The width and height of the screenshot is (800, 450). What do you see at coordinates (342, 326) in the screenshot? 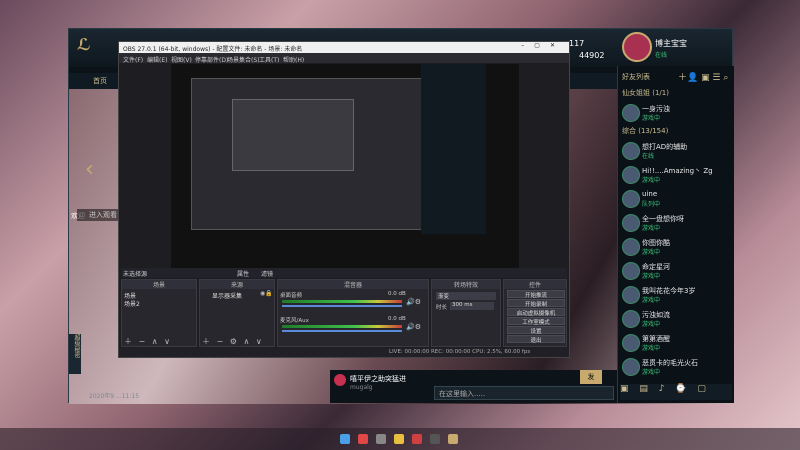
I see `mic-meter` at bounding box center [342, 326].